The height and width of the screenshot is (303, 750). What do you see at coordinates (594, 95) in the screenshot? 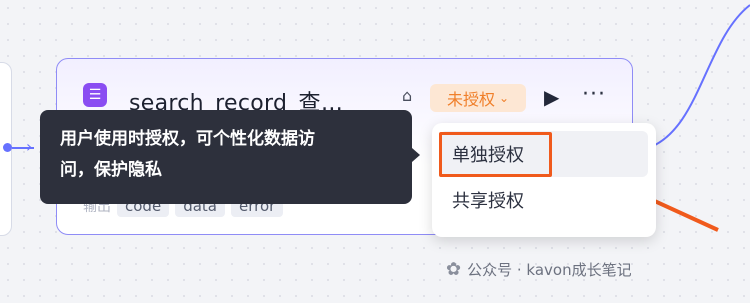
I see `more-icon: ···` at bounding box center [594, 95].